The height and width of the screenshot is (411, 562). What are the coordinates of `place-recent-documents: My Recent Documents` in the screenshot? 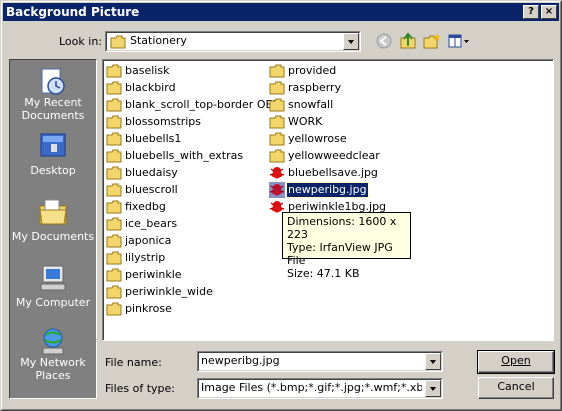 It's located at (53, 93).